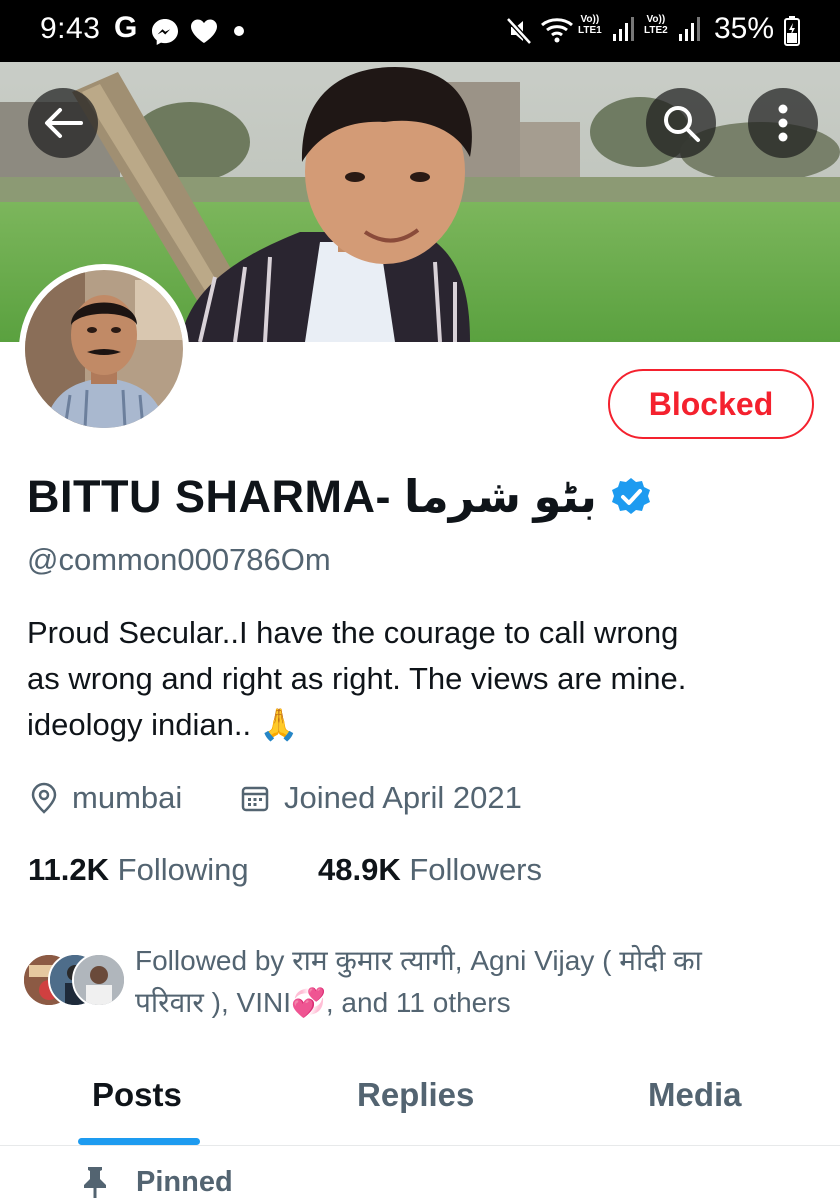  I want to click on display-name: BITTU SHARMA- بٹو شرما, so click(339, 496).